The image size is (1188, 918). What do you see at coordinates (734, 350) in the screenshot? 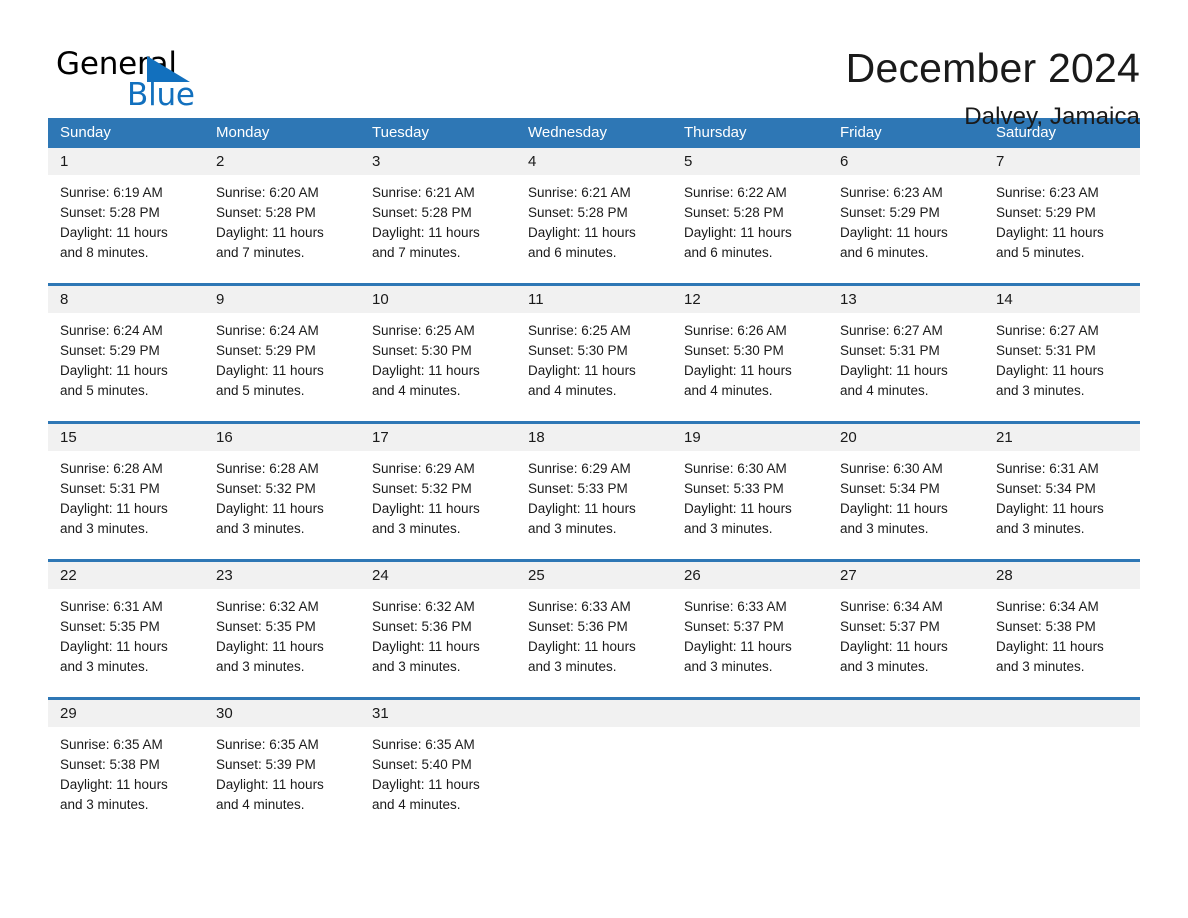
I see `sunset-time: Sunset: 5:30 PM` at bounding box center [734, 350].